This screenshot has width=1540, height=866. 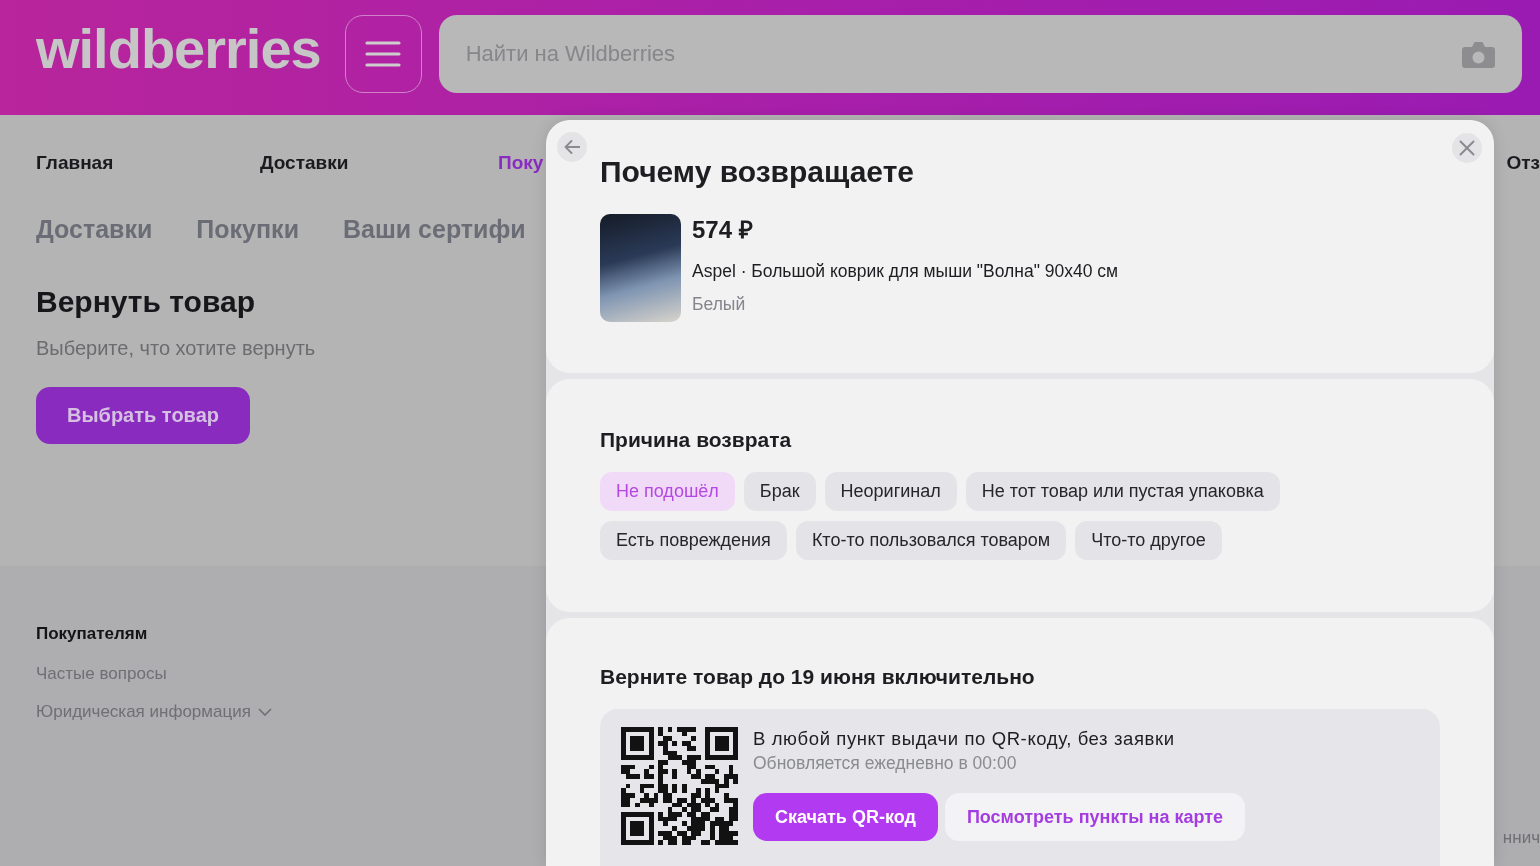 I want to click on back-button, so click(x=572, y=147).